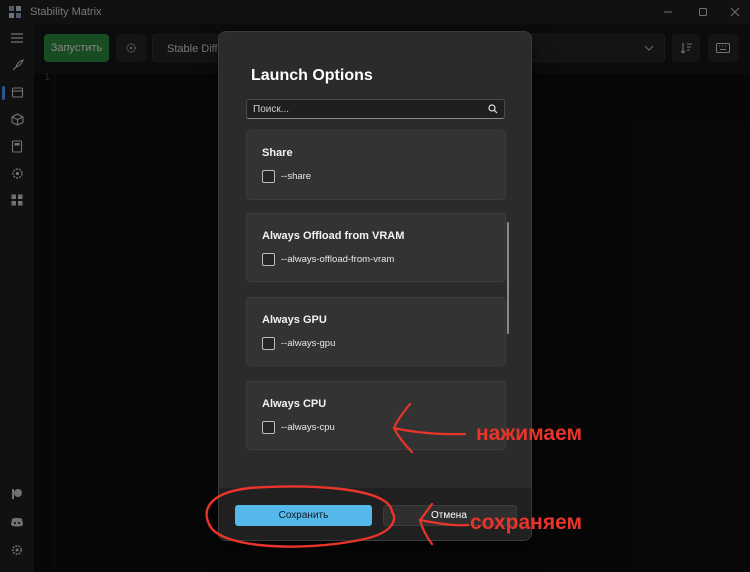  What do you see at coordinates (308, 427) in the screenshot?
I see `option-flag: --always-cpu` at bounding box center [308, 427].